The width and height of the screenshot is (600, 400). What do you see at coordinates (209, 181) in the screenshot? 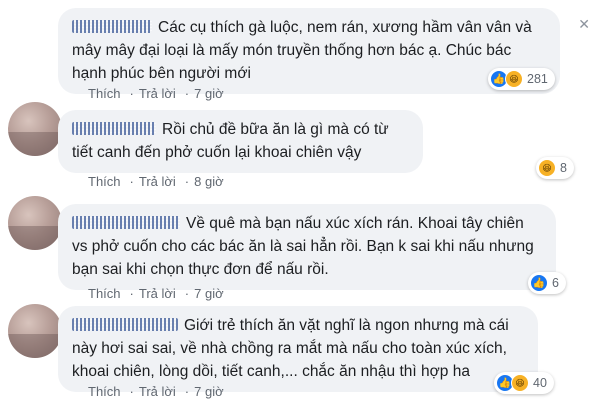
I see `timestamp: 8 giờ` at bounding box center [209, 181].